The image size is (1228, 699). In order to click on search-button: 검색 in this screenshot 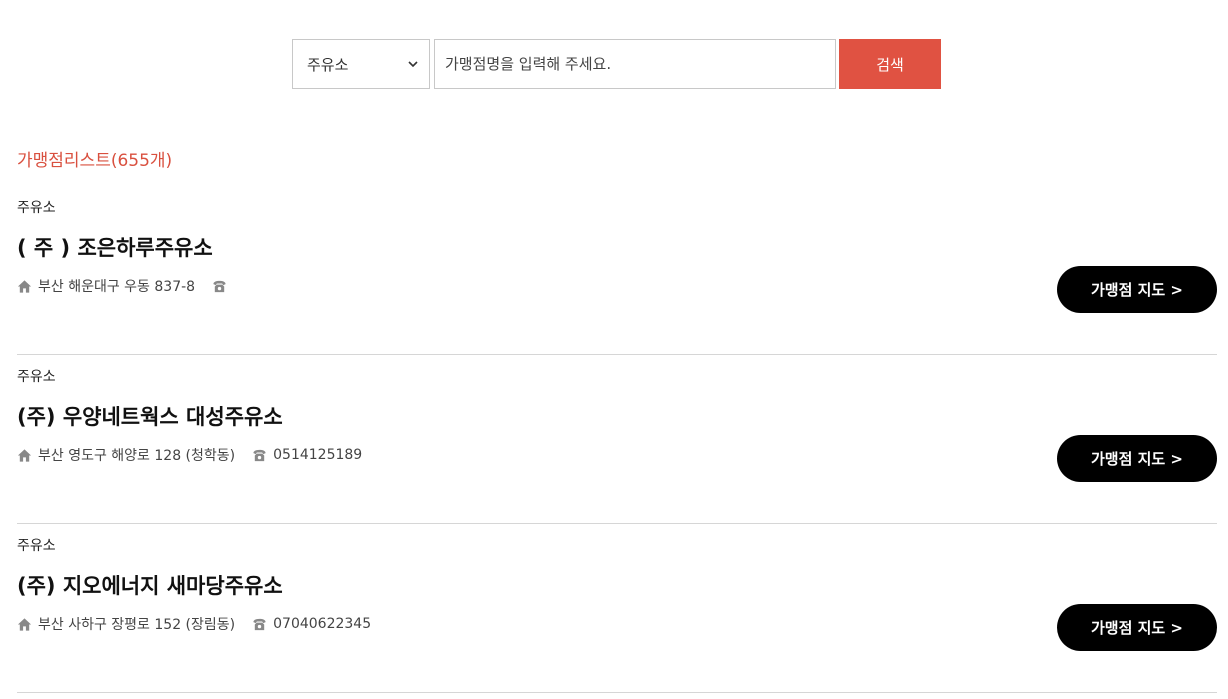, I will do `click(890, 64)`.